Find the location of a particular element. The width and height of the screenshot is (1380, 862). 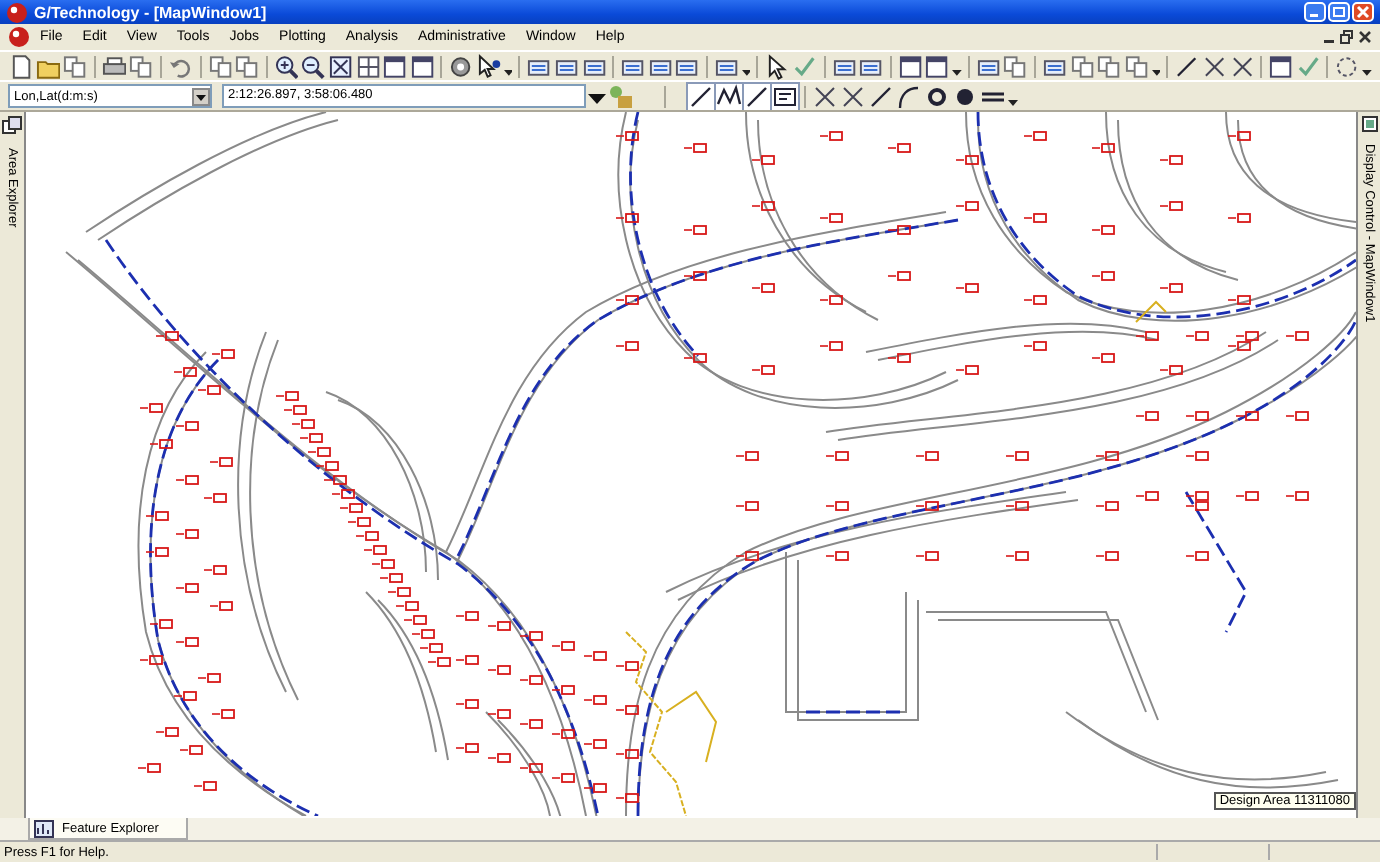

arc-icon is located at coordinates (909, 96).